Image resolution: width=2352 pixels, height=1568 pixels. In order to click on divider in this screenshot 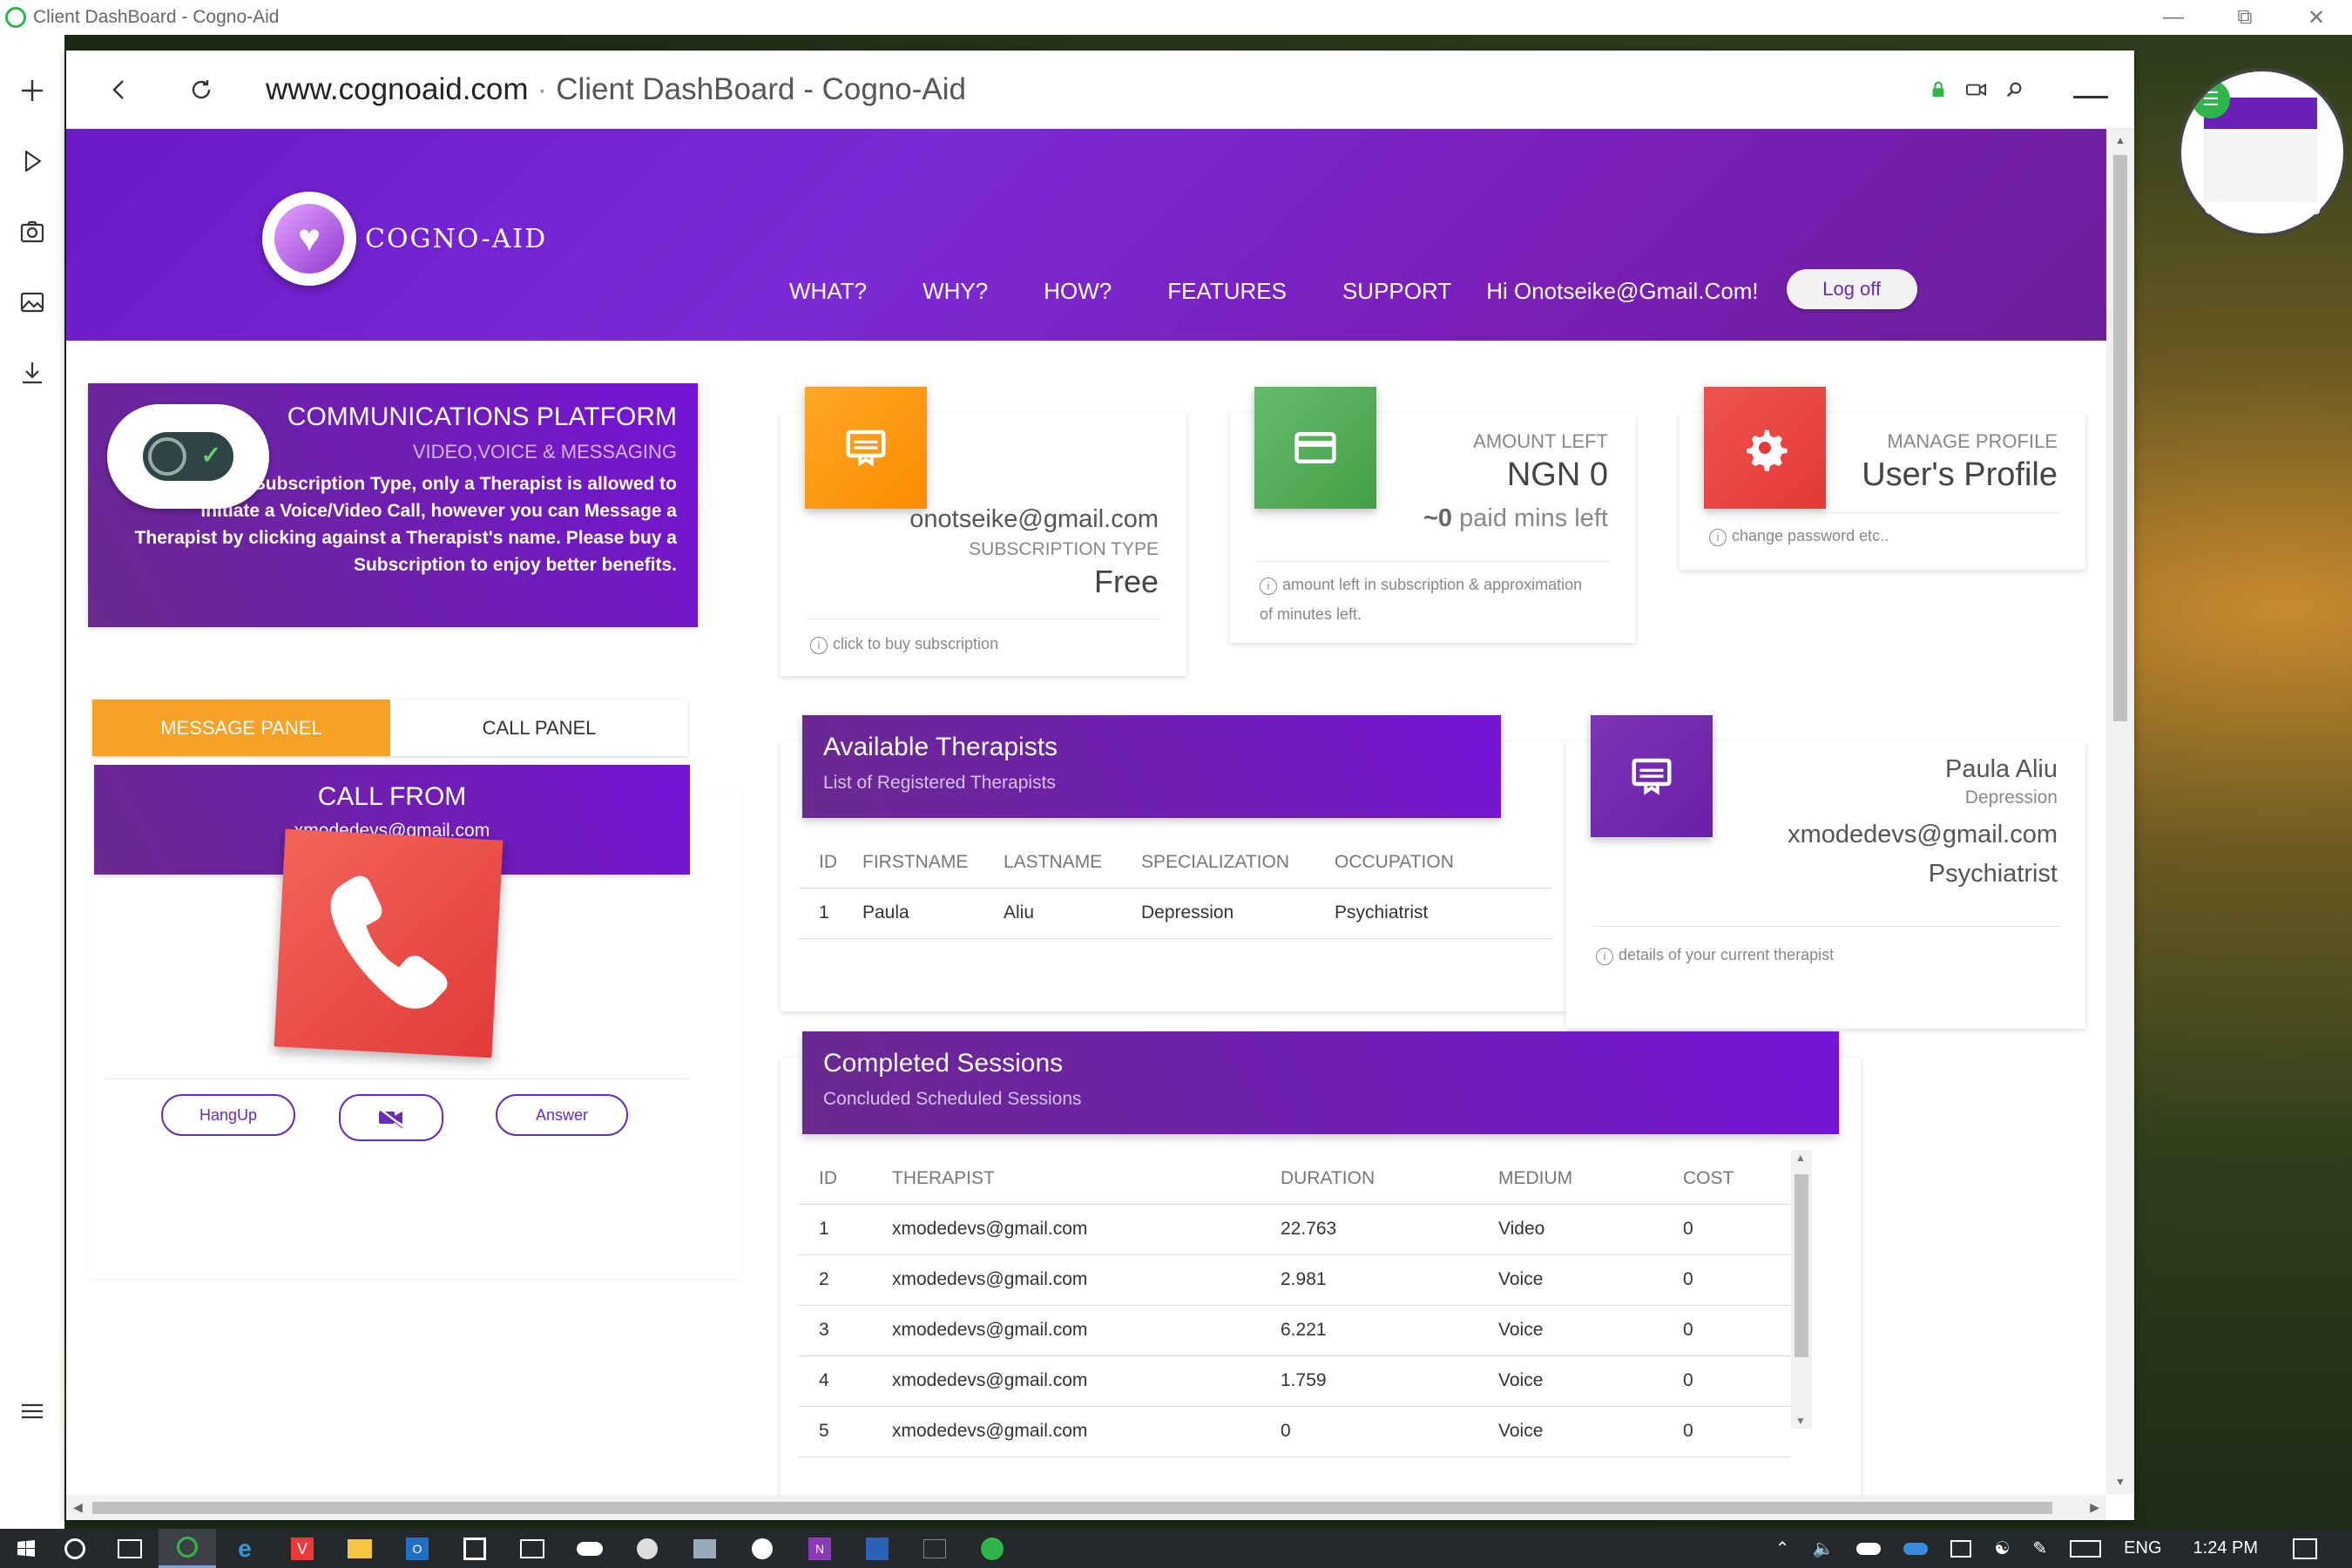, I will do `click(397, 1078)`.